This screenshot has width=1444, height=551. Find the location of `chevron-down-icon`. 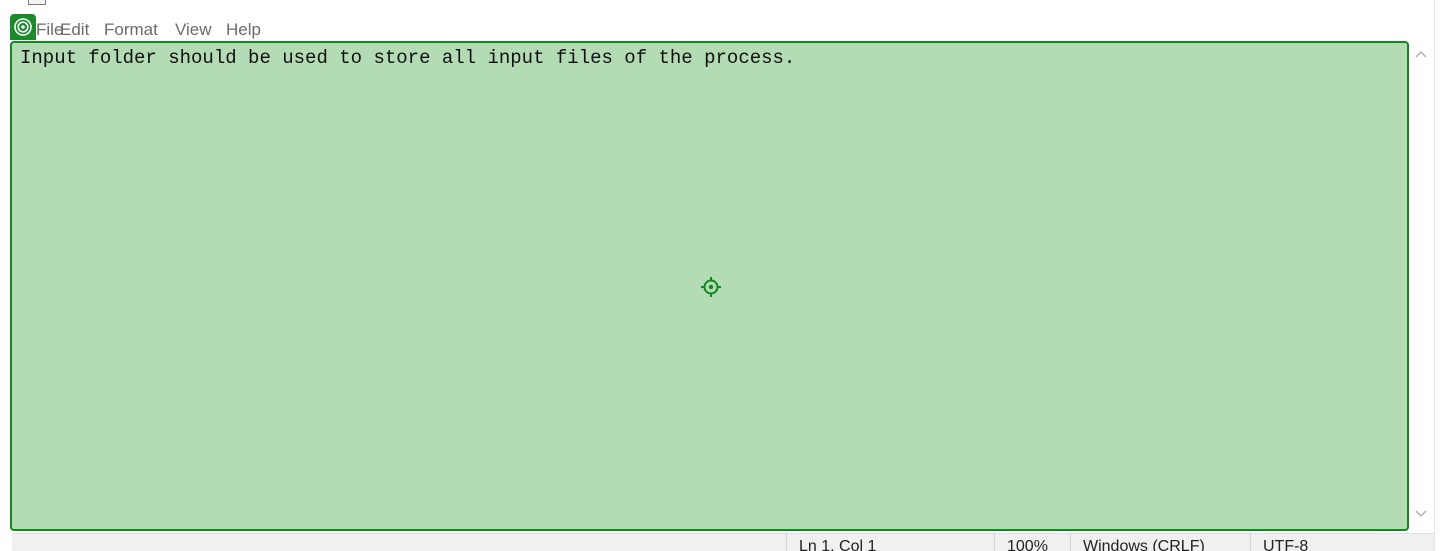

chevron-down-icon is located at coordinates (1421, 513).